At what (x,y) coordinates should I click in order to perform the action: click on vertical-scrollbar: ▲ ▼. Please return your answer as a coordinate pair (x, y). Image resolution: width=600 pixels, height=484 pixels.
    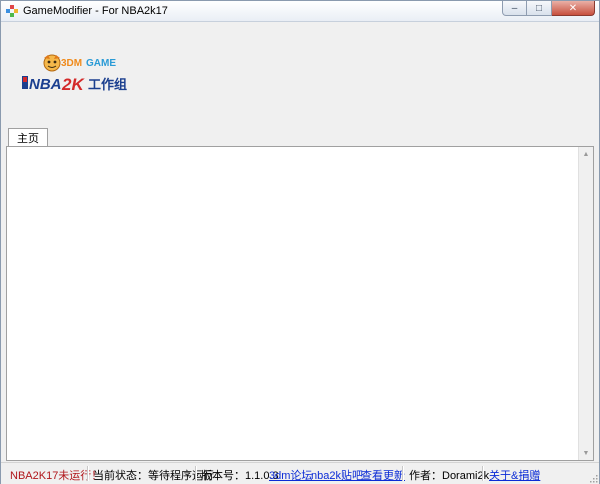
    Looking at the image, I should click on (585, 303).